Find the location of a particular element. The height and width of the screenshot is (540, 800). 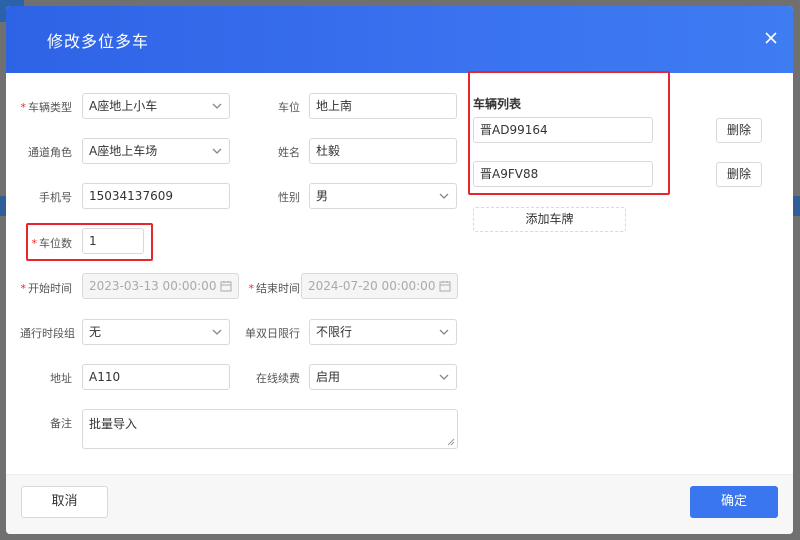

odd-even-limit-select: 不限行 is located at coordinates (383, 332).